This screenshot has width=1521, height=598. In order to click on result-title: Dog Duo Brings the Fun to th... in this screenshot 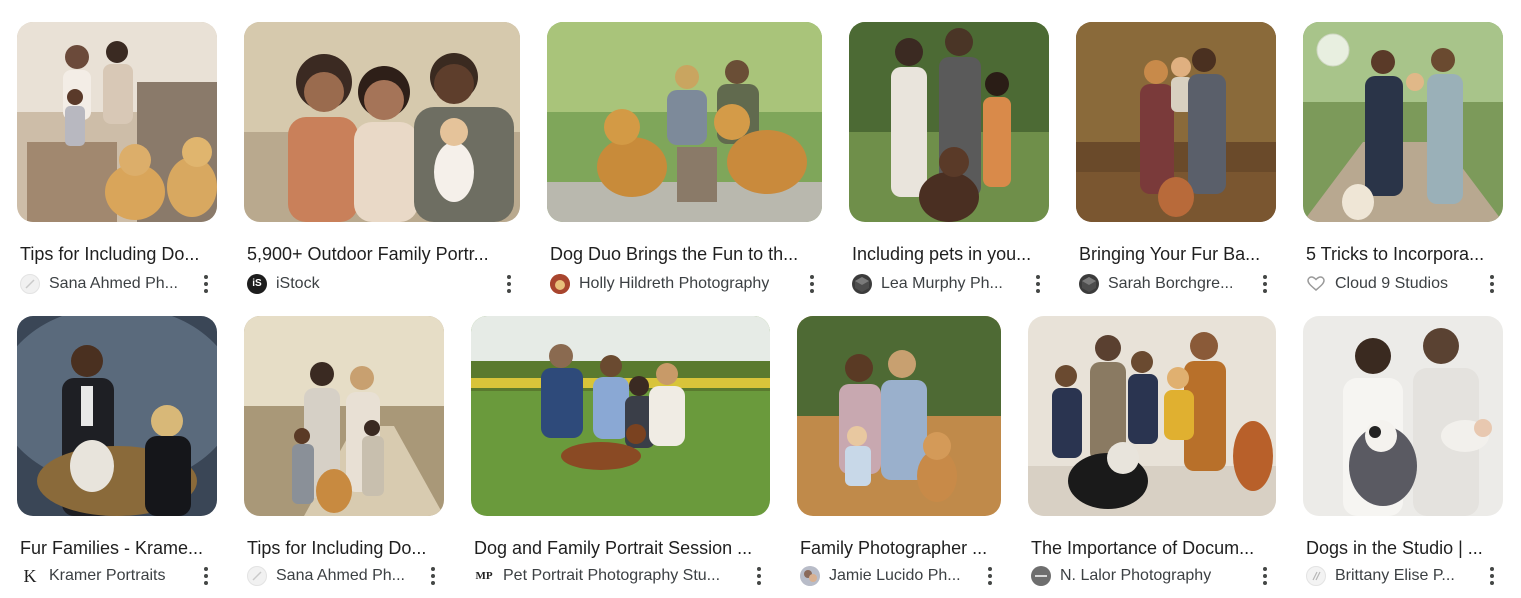, I will do `click(683, 254)`.